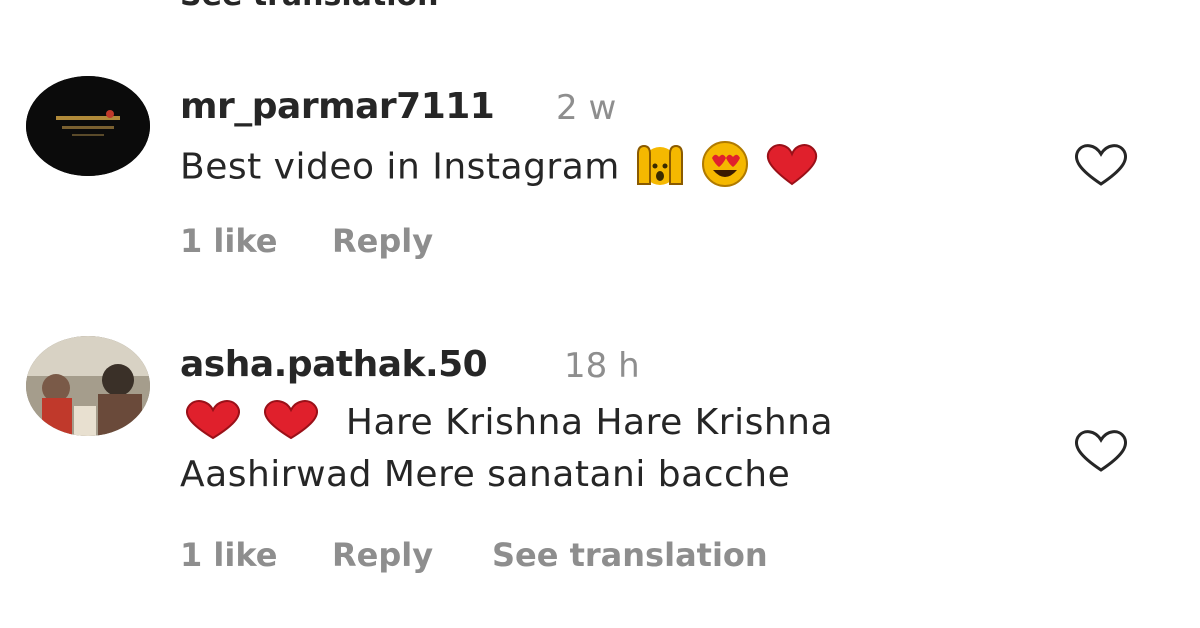 The height and width of the screenshot is (628, 1200). Describe the element at coordinates (660, 168) in the screenshot. I see `raising-hands-icon` at that location.